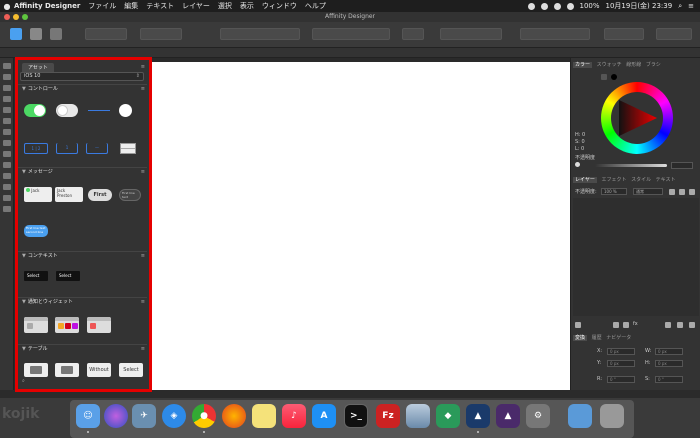 The height and width of the screenshot is (438, 700). What do you see at coordinates (106, 34) in the screenshot?
I see `document-buttons` at bounding box center [106, 34].